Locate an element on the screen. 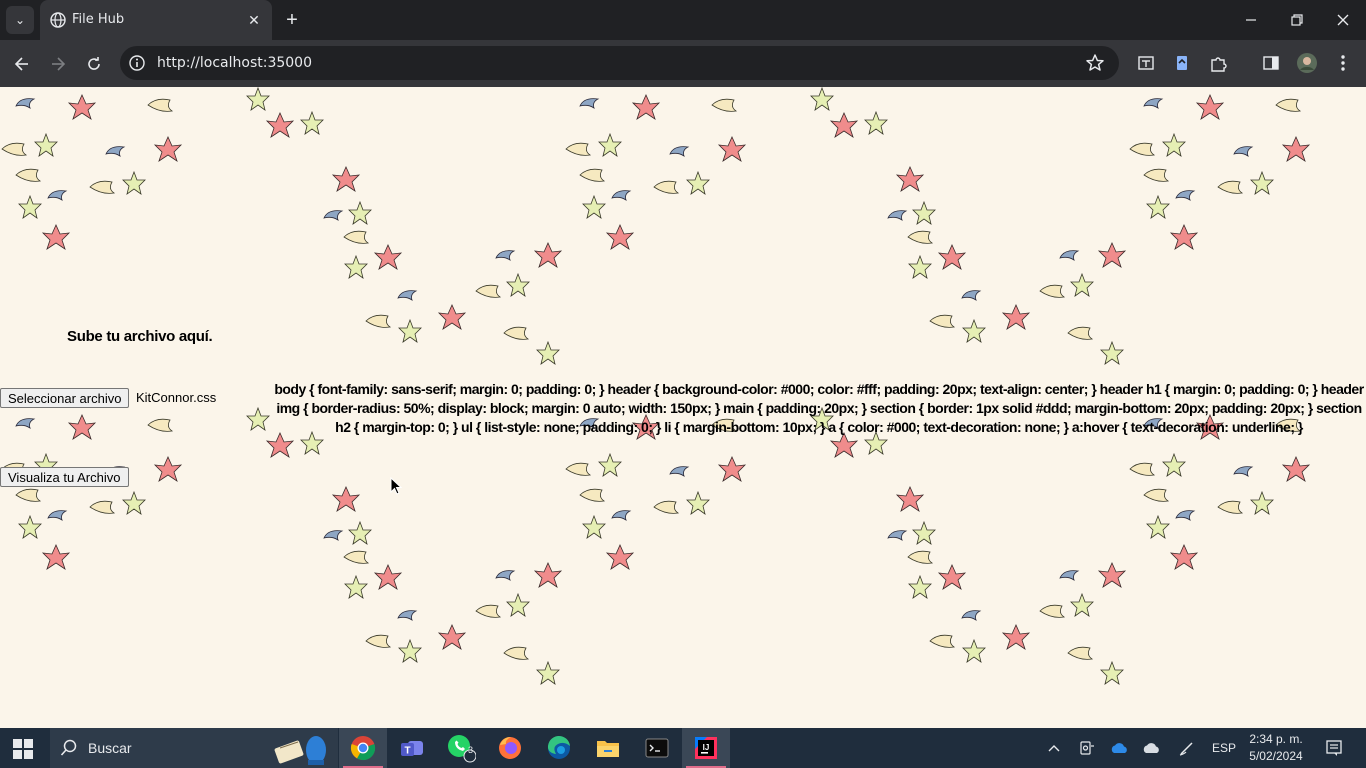  cloud-icon is located at coordinates (1151, 748).